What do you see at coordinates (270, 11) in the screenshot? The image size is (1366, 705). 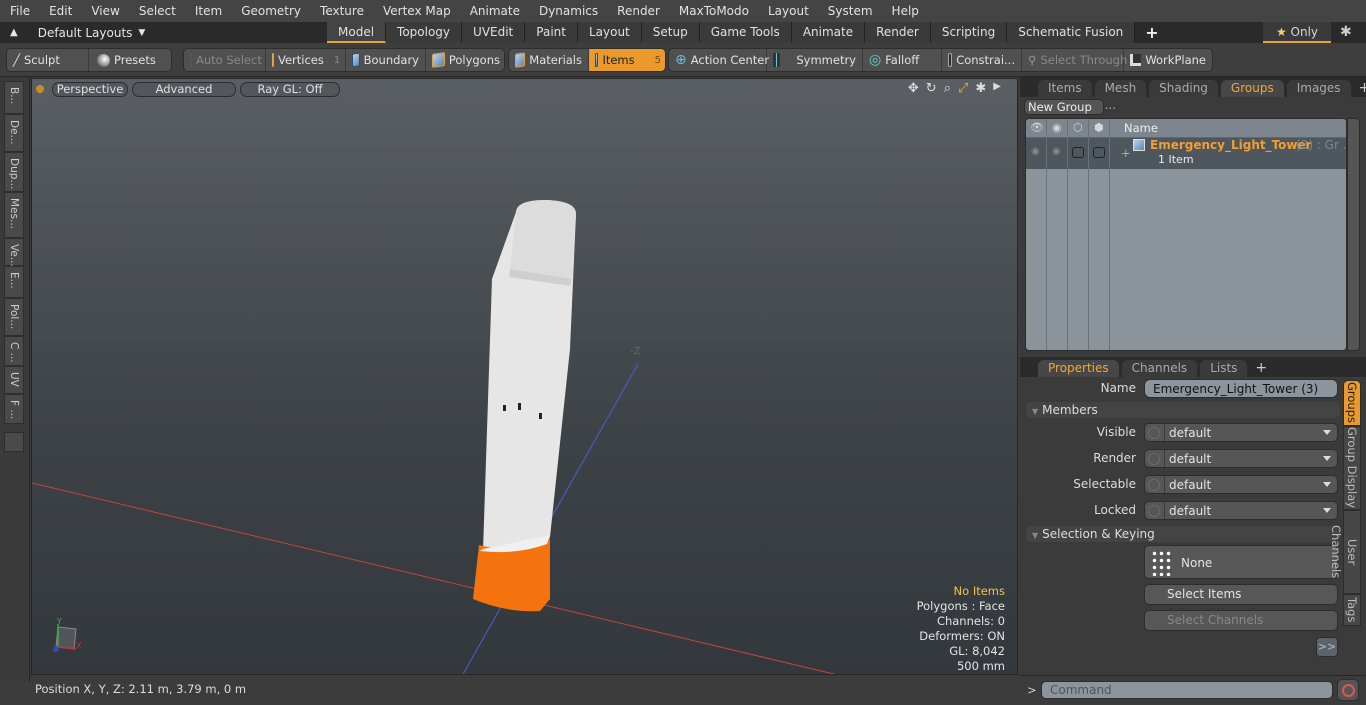 I see `menu-geometry: Geometry` at bounding box center [270, 11].